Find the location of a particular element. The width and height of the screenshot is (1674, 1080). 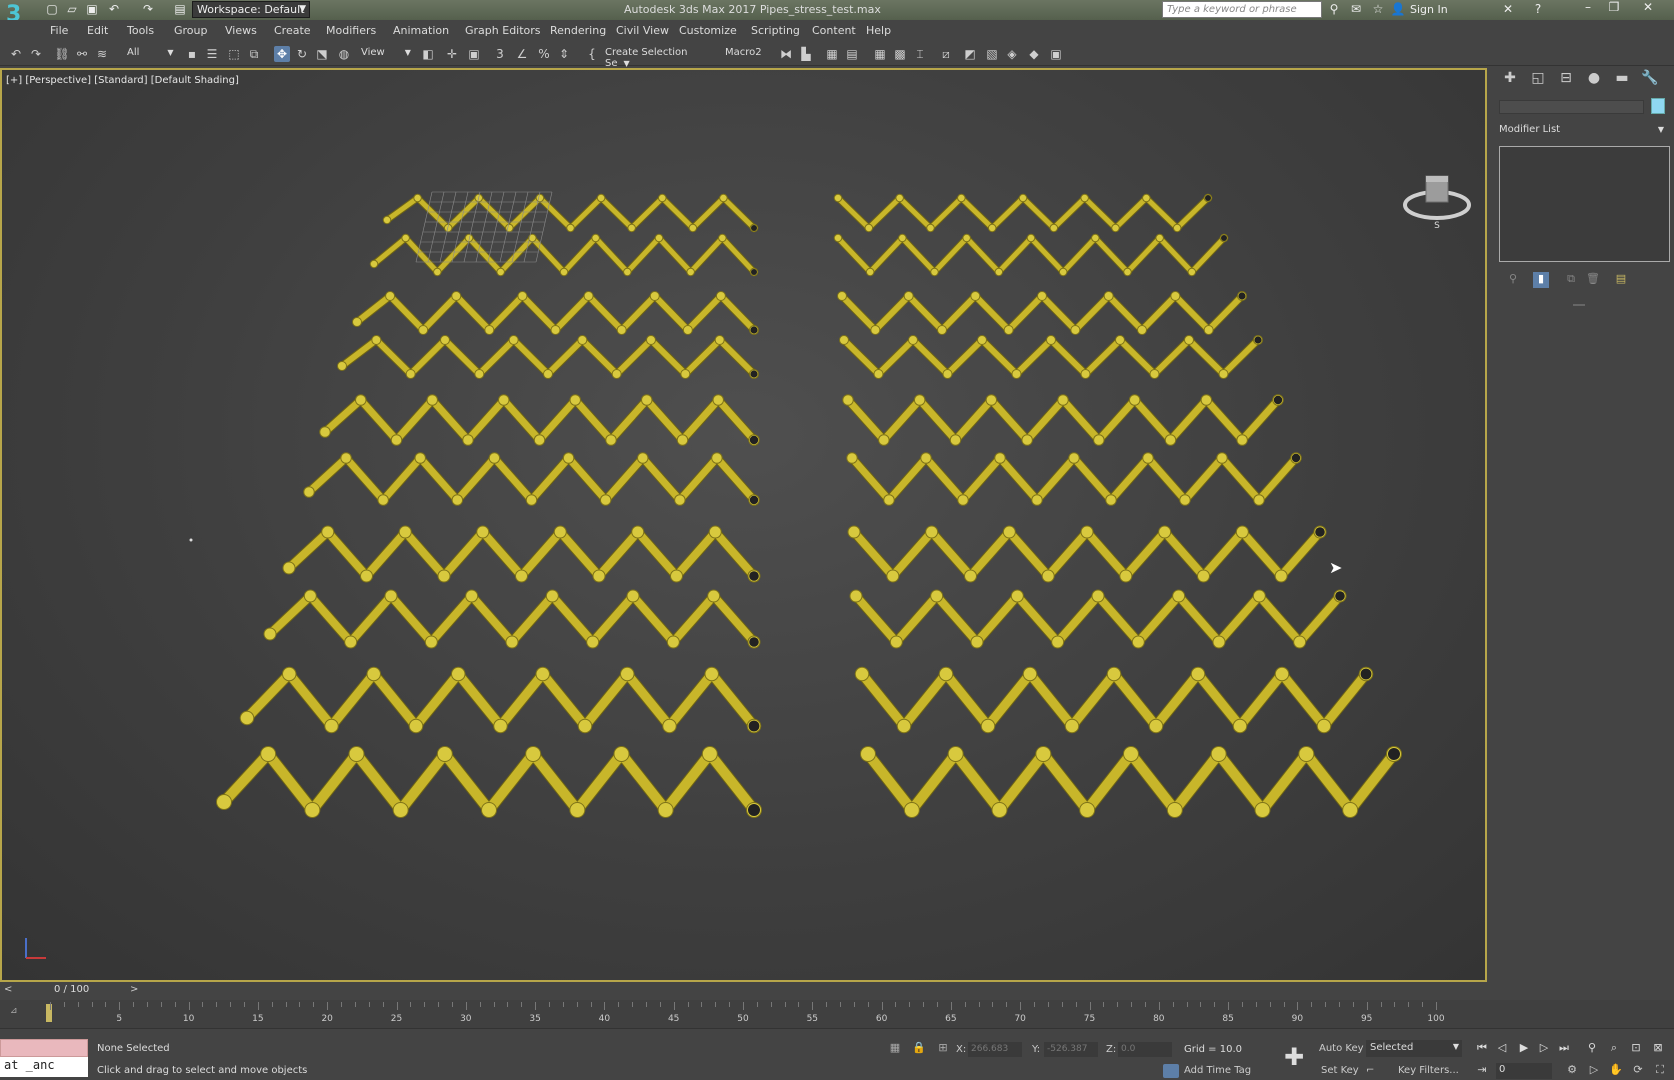

hierarchy-tab-icon: ⊟ is located at coordinates (1566, 79).